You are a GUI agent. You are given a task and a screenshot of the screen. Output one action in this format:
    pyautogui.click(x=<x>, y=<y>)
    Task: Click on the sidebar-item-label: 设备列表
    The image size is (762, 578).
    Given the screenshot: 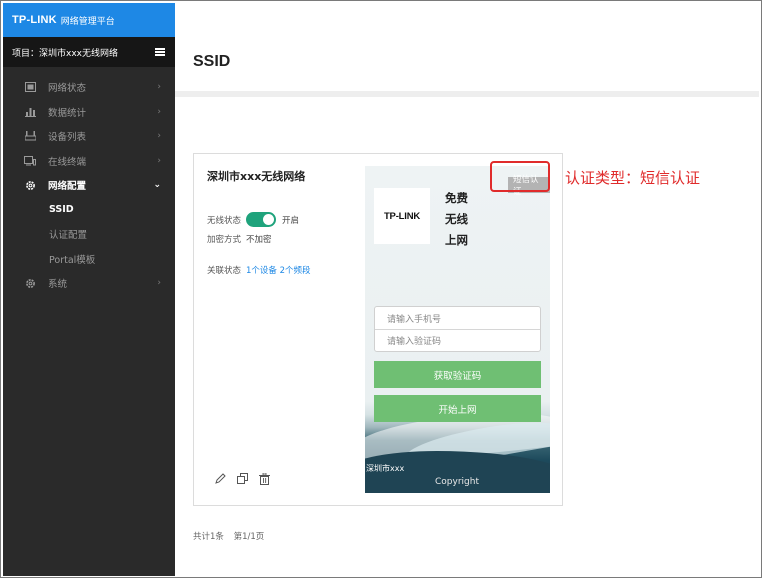 What is the action you would take?
    pyautogui.click(x=67, y=138)
    